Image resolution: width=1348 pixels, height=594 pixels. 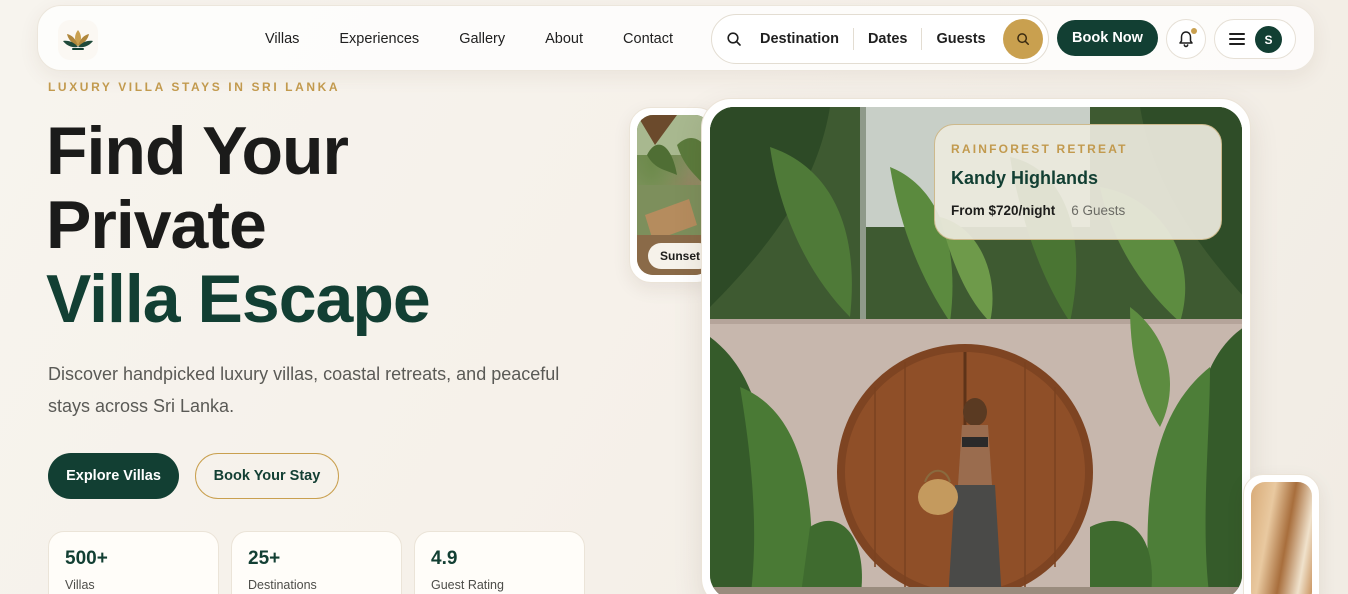 I want to click on dates-field: Dates, so click(x=888, y=39).